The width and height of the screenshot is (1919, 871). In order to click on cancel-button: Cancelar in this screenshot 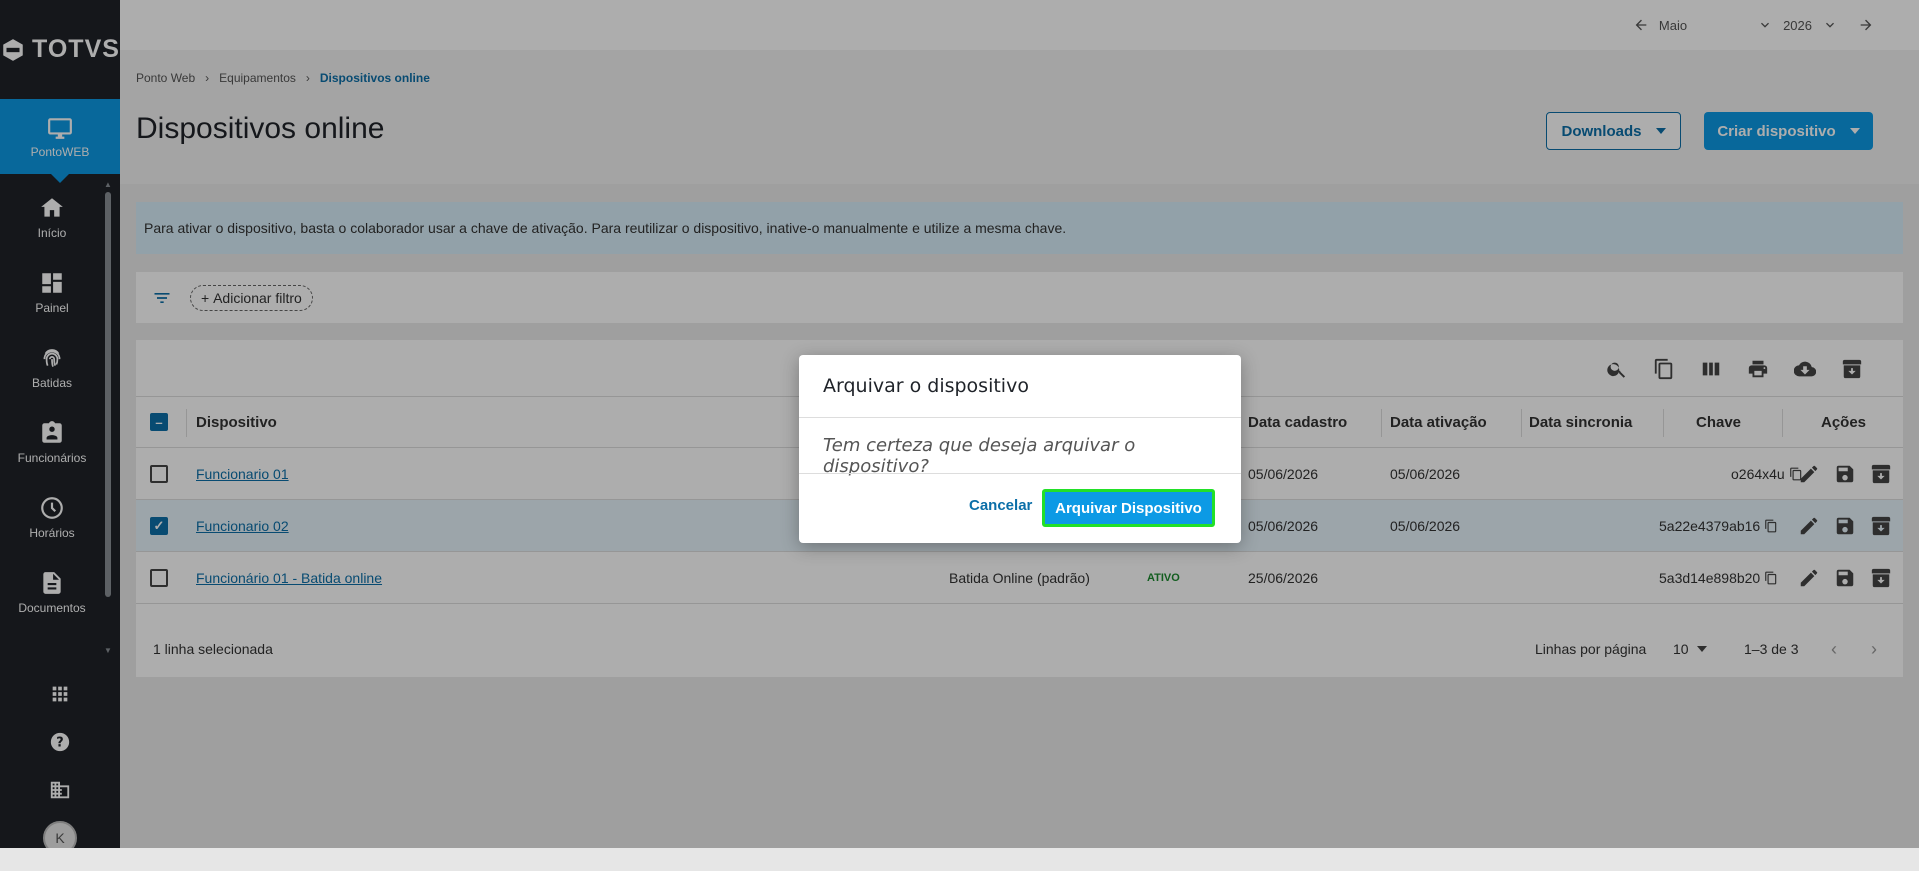, I will do `click(1000, 505)`.